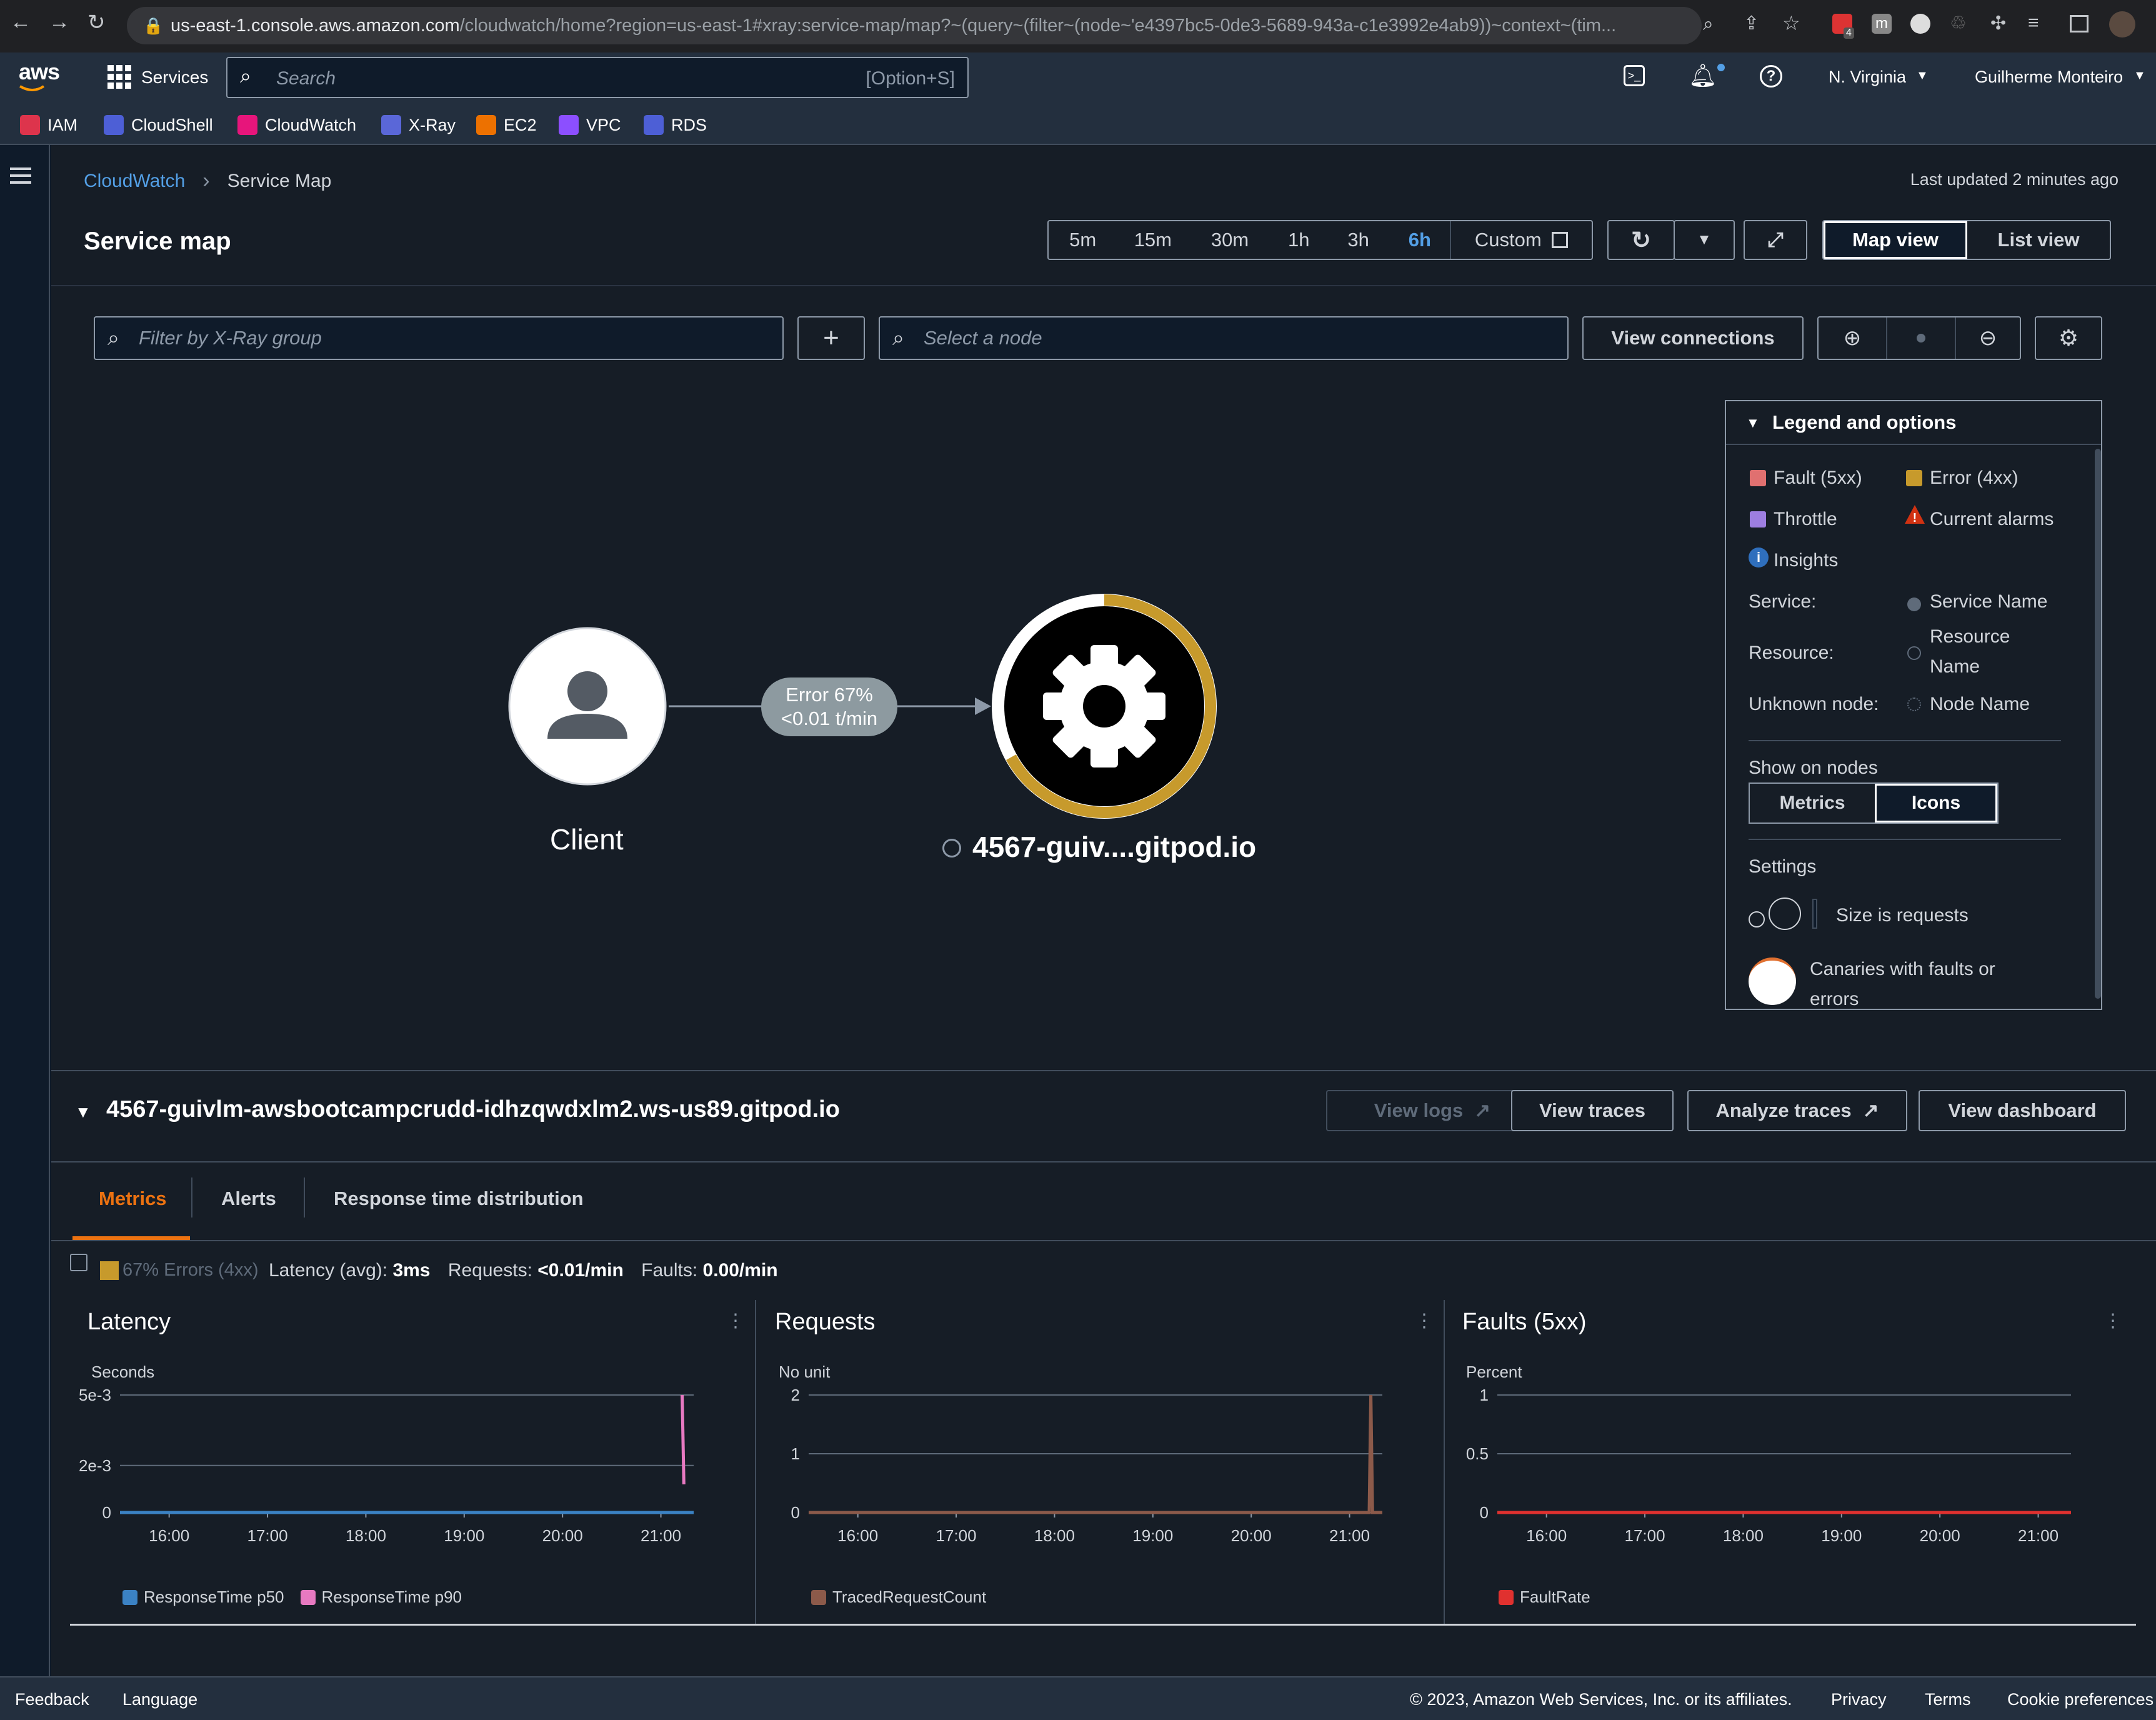  What do you see at coordinates (296, 125) in the screenshot?
I see `favorite-cloudwatch: CloudWatch` at bounding box center [296, 125].